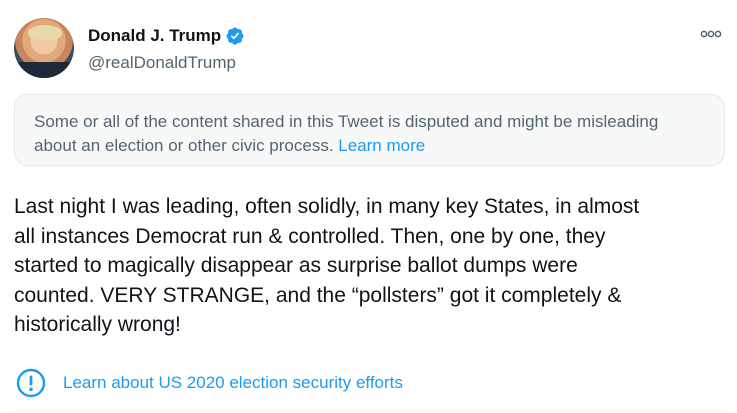  Describe the element at coordinates (711, 34) in the screenshot. I see `more-options-icon` at that location.